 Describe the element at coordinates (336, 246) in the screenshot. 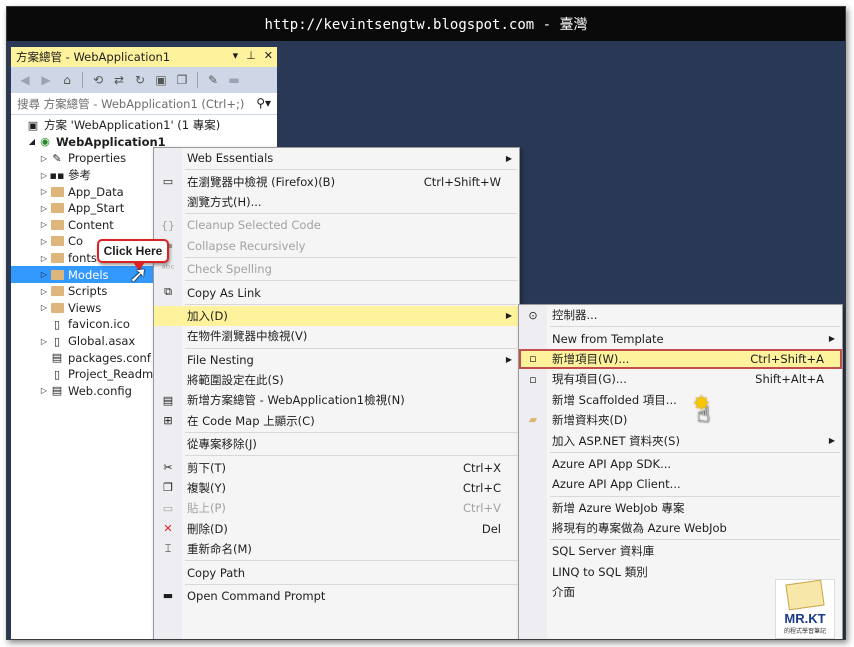

I see `menu-item: ▬Collapse Recursively` at that location.